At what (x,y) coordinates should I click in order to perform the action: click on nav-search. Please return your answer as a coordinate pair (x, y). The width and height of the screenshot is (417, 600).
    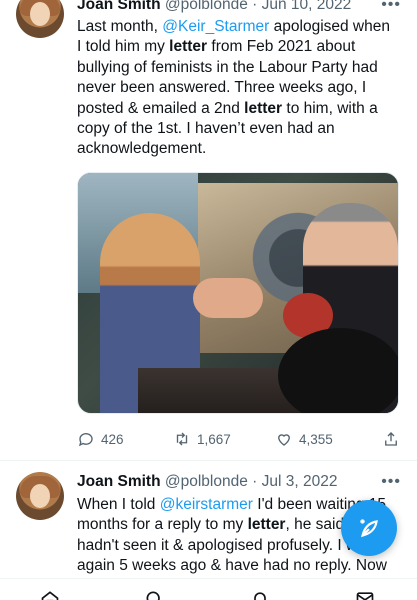
    Looking at the image, I should click on (154, 594).